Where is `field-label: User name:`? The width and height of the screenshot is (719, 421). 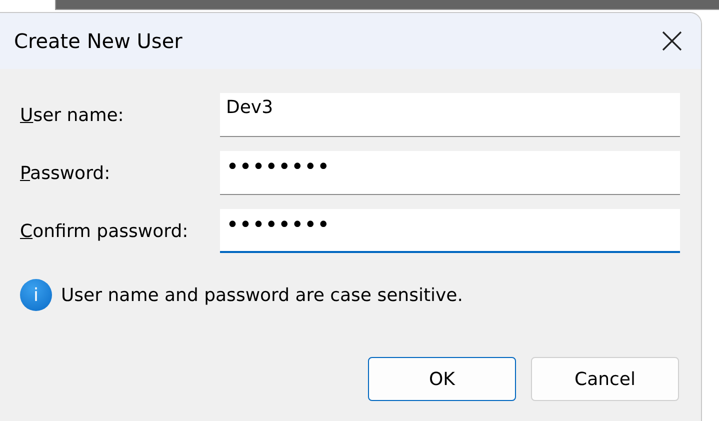
field-label: User name: is located at coordinates (72, 115).